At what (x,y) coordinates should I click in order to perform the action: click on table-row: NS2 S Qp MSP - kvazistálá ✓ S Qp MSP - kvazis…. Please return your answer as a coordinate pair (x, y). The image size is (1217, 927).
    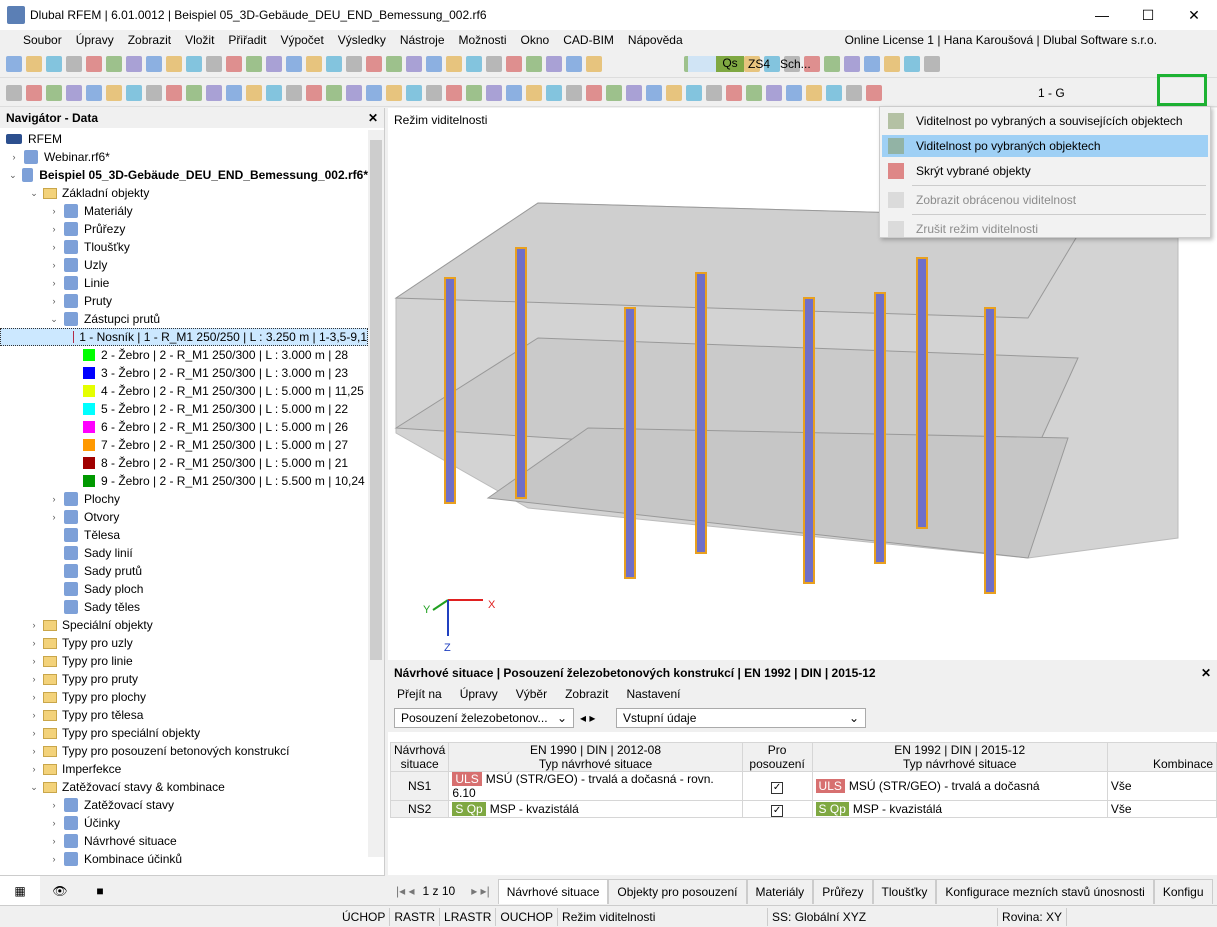
    Looking at the image, I should click on (803, 809).